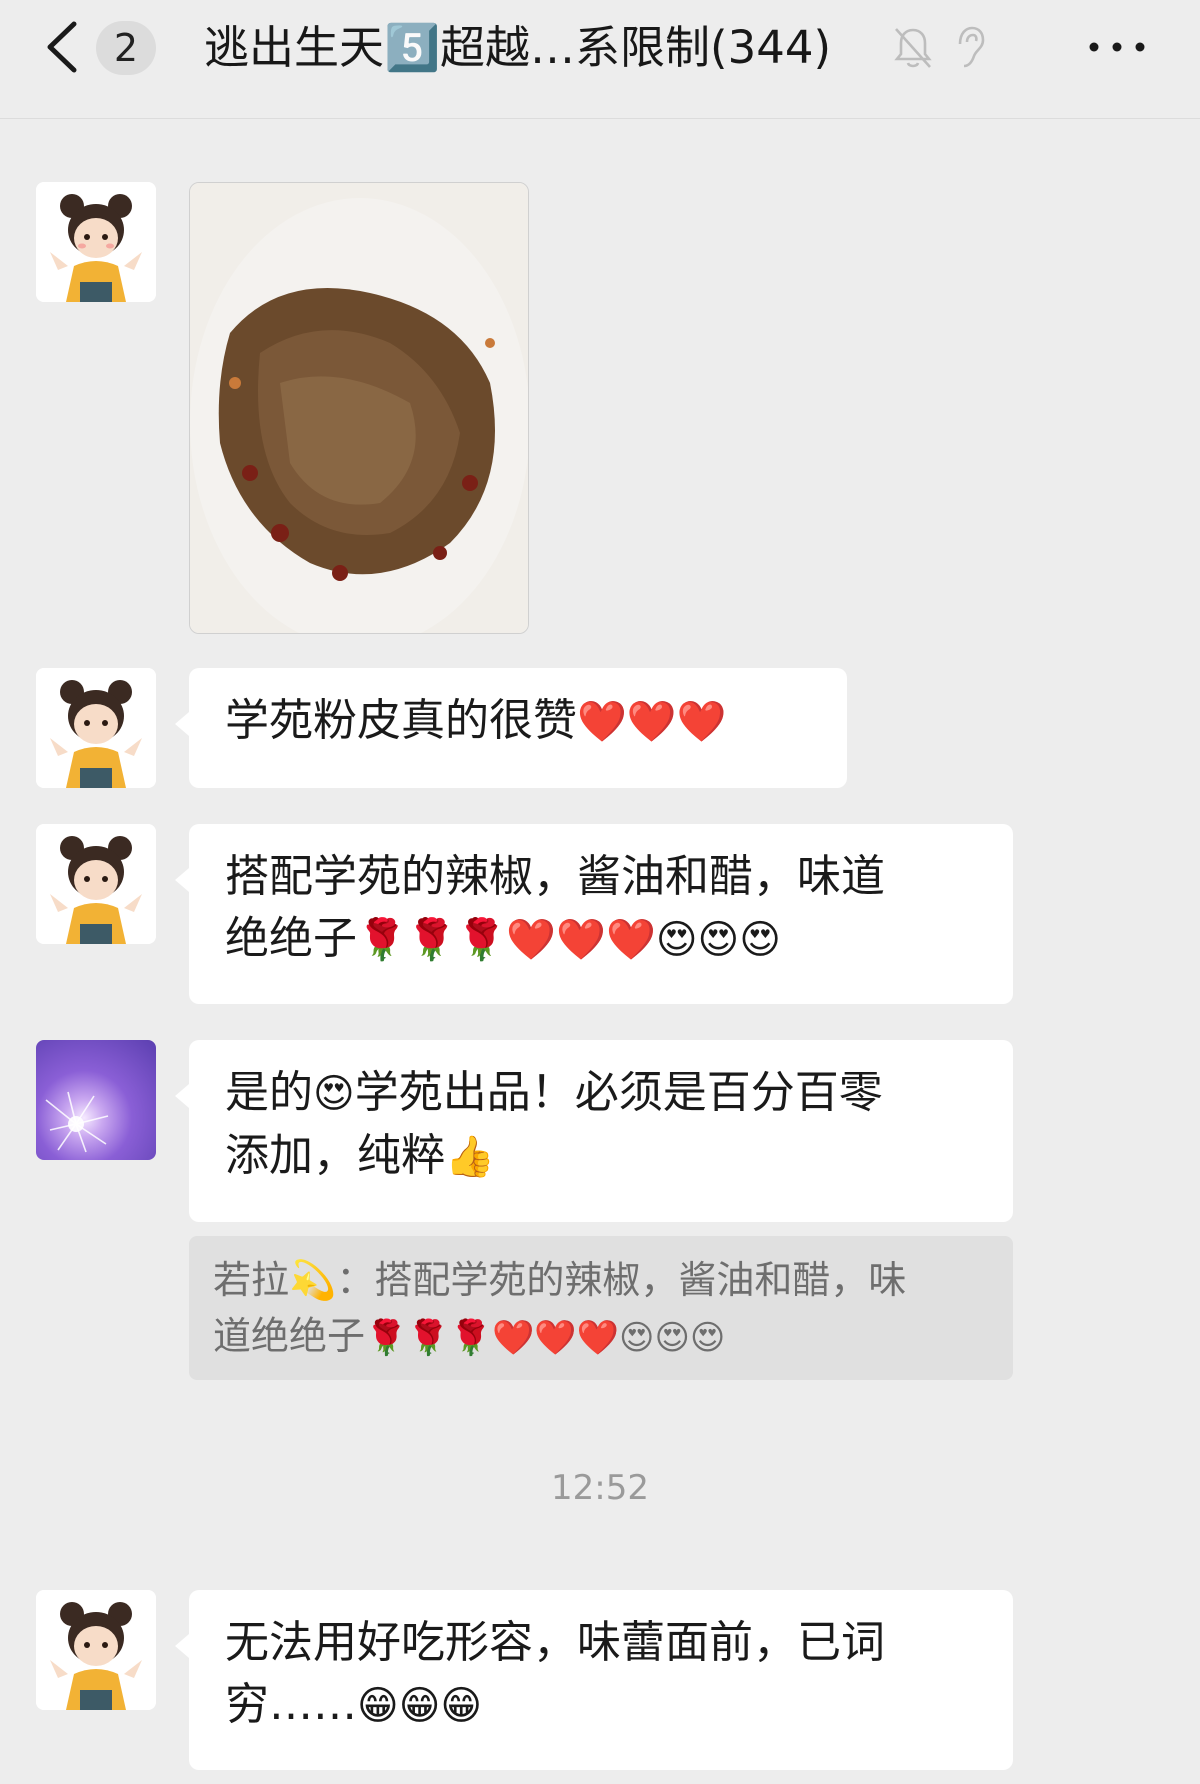 This screenshot has height=1784, width=1200. Describe the element at coordinates (601, 1705) in the screenshot. I see `message-line-2: 穷……😁😁😁` at that location.